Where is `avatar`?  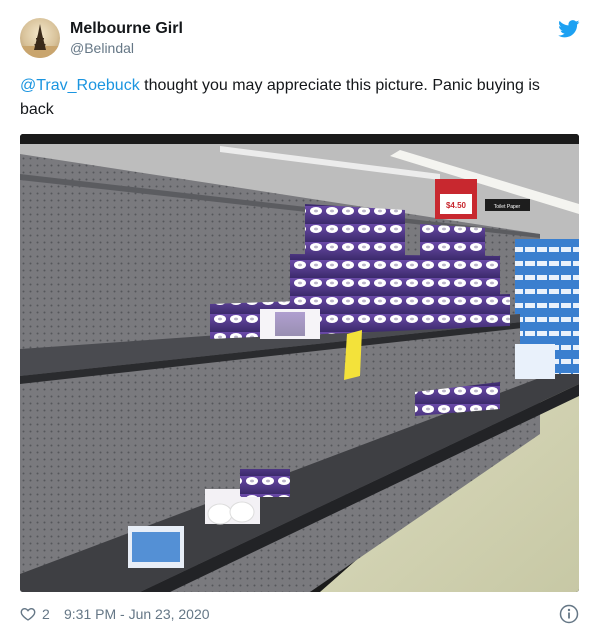
avatar is located at coordinates (40, 38).